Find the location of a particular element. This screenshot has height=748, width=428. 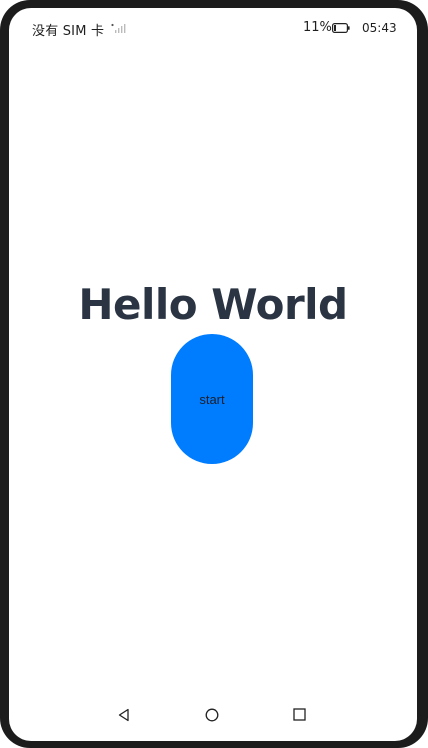

signal-icon is located at coordinates (118, 28).